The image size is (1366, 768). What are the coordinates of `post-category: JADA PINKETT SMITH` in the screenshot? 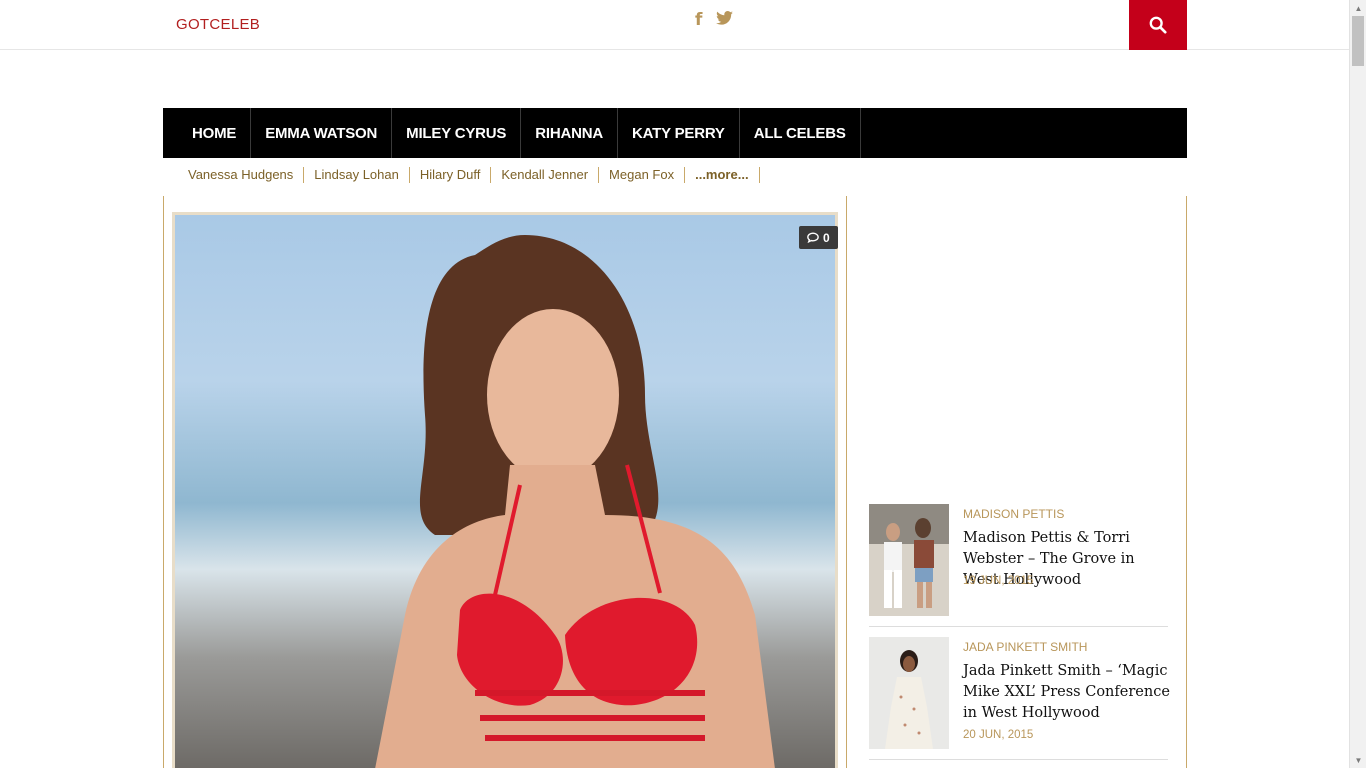 It's located at (1025, 647).